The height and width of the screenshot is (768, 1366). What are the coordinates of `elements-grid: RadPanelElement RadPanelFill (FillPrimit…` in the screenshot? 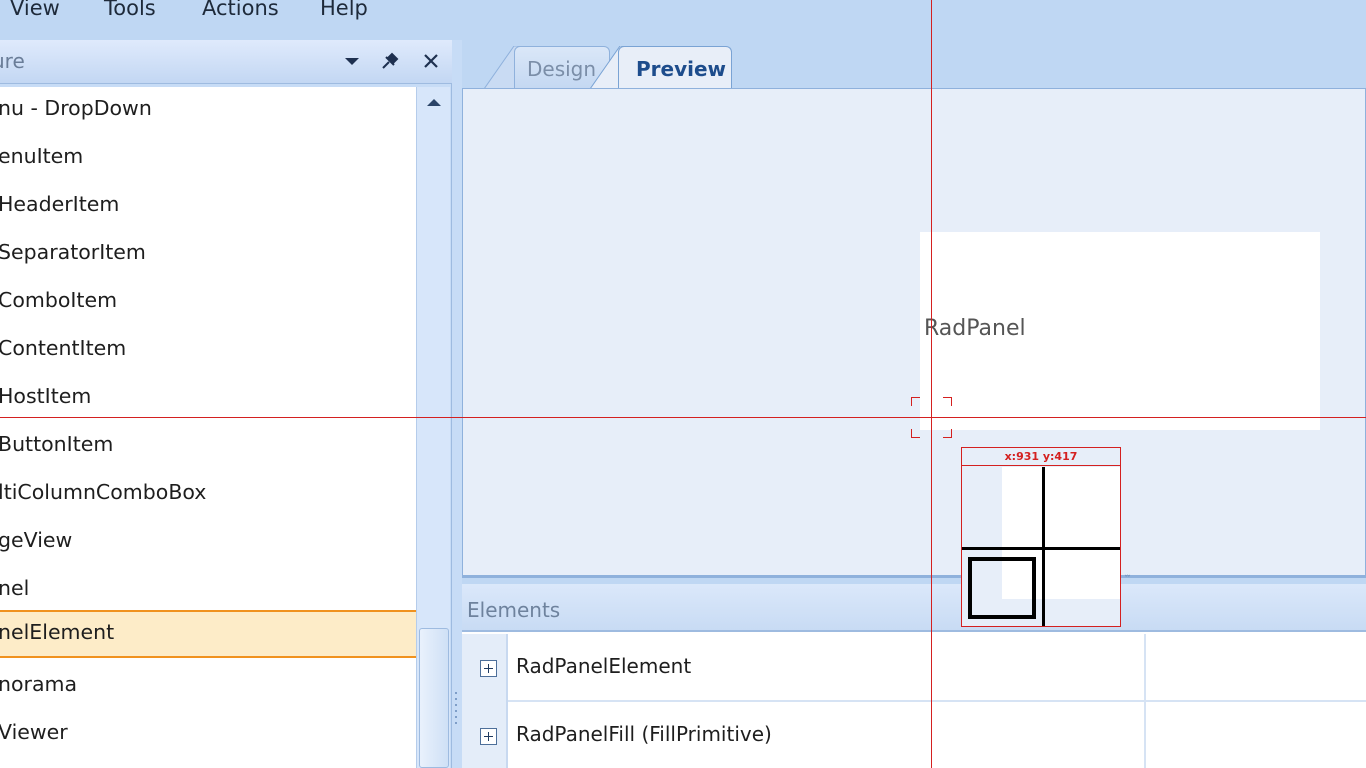 It's located at (914, 701).